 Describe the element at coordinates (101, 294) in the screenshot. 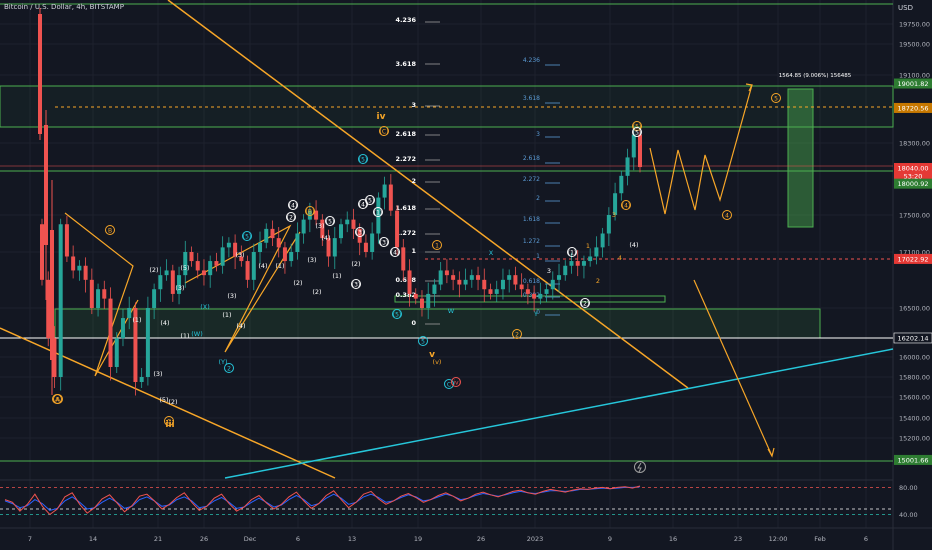

I see `wedge-left` at that location.